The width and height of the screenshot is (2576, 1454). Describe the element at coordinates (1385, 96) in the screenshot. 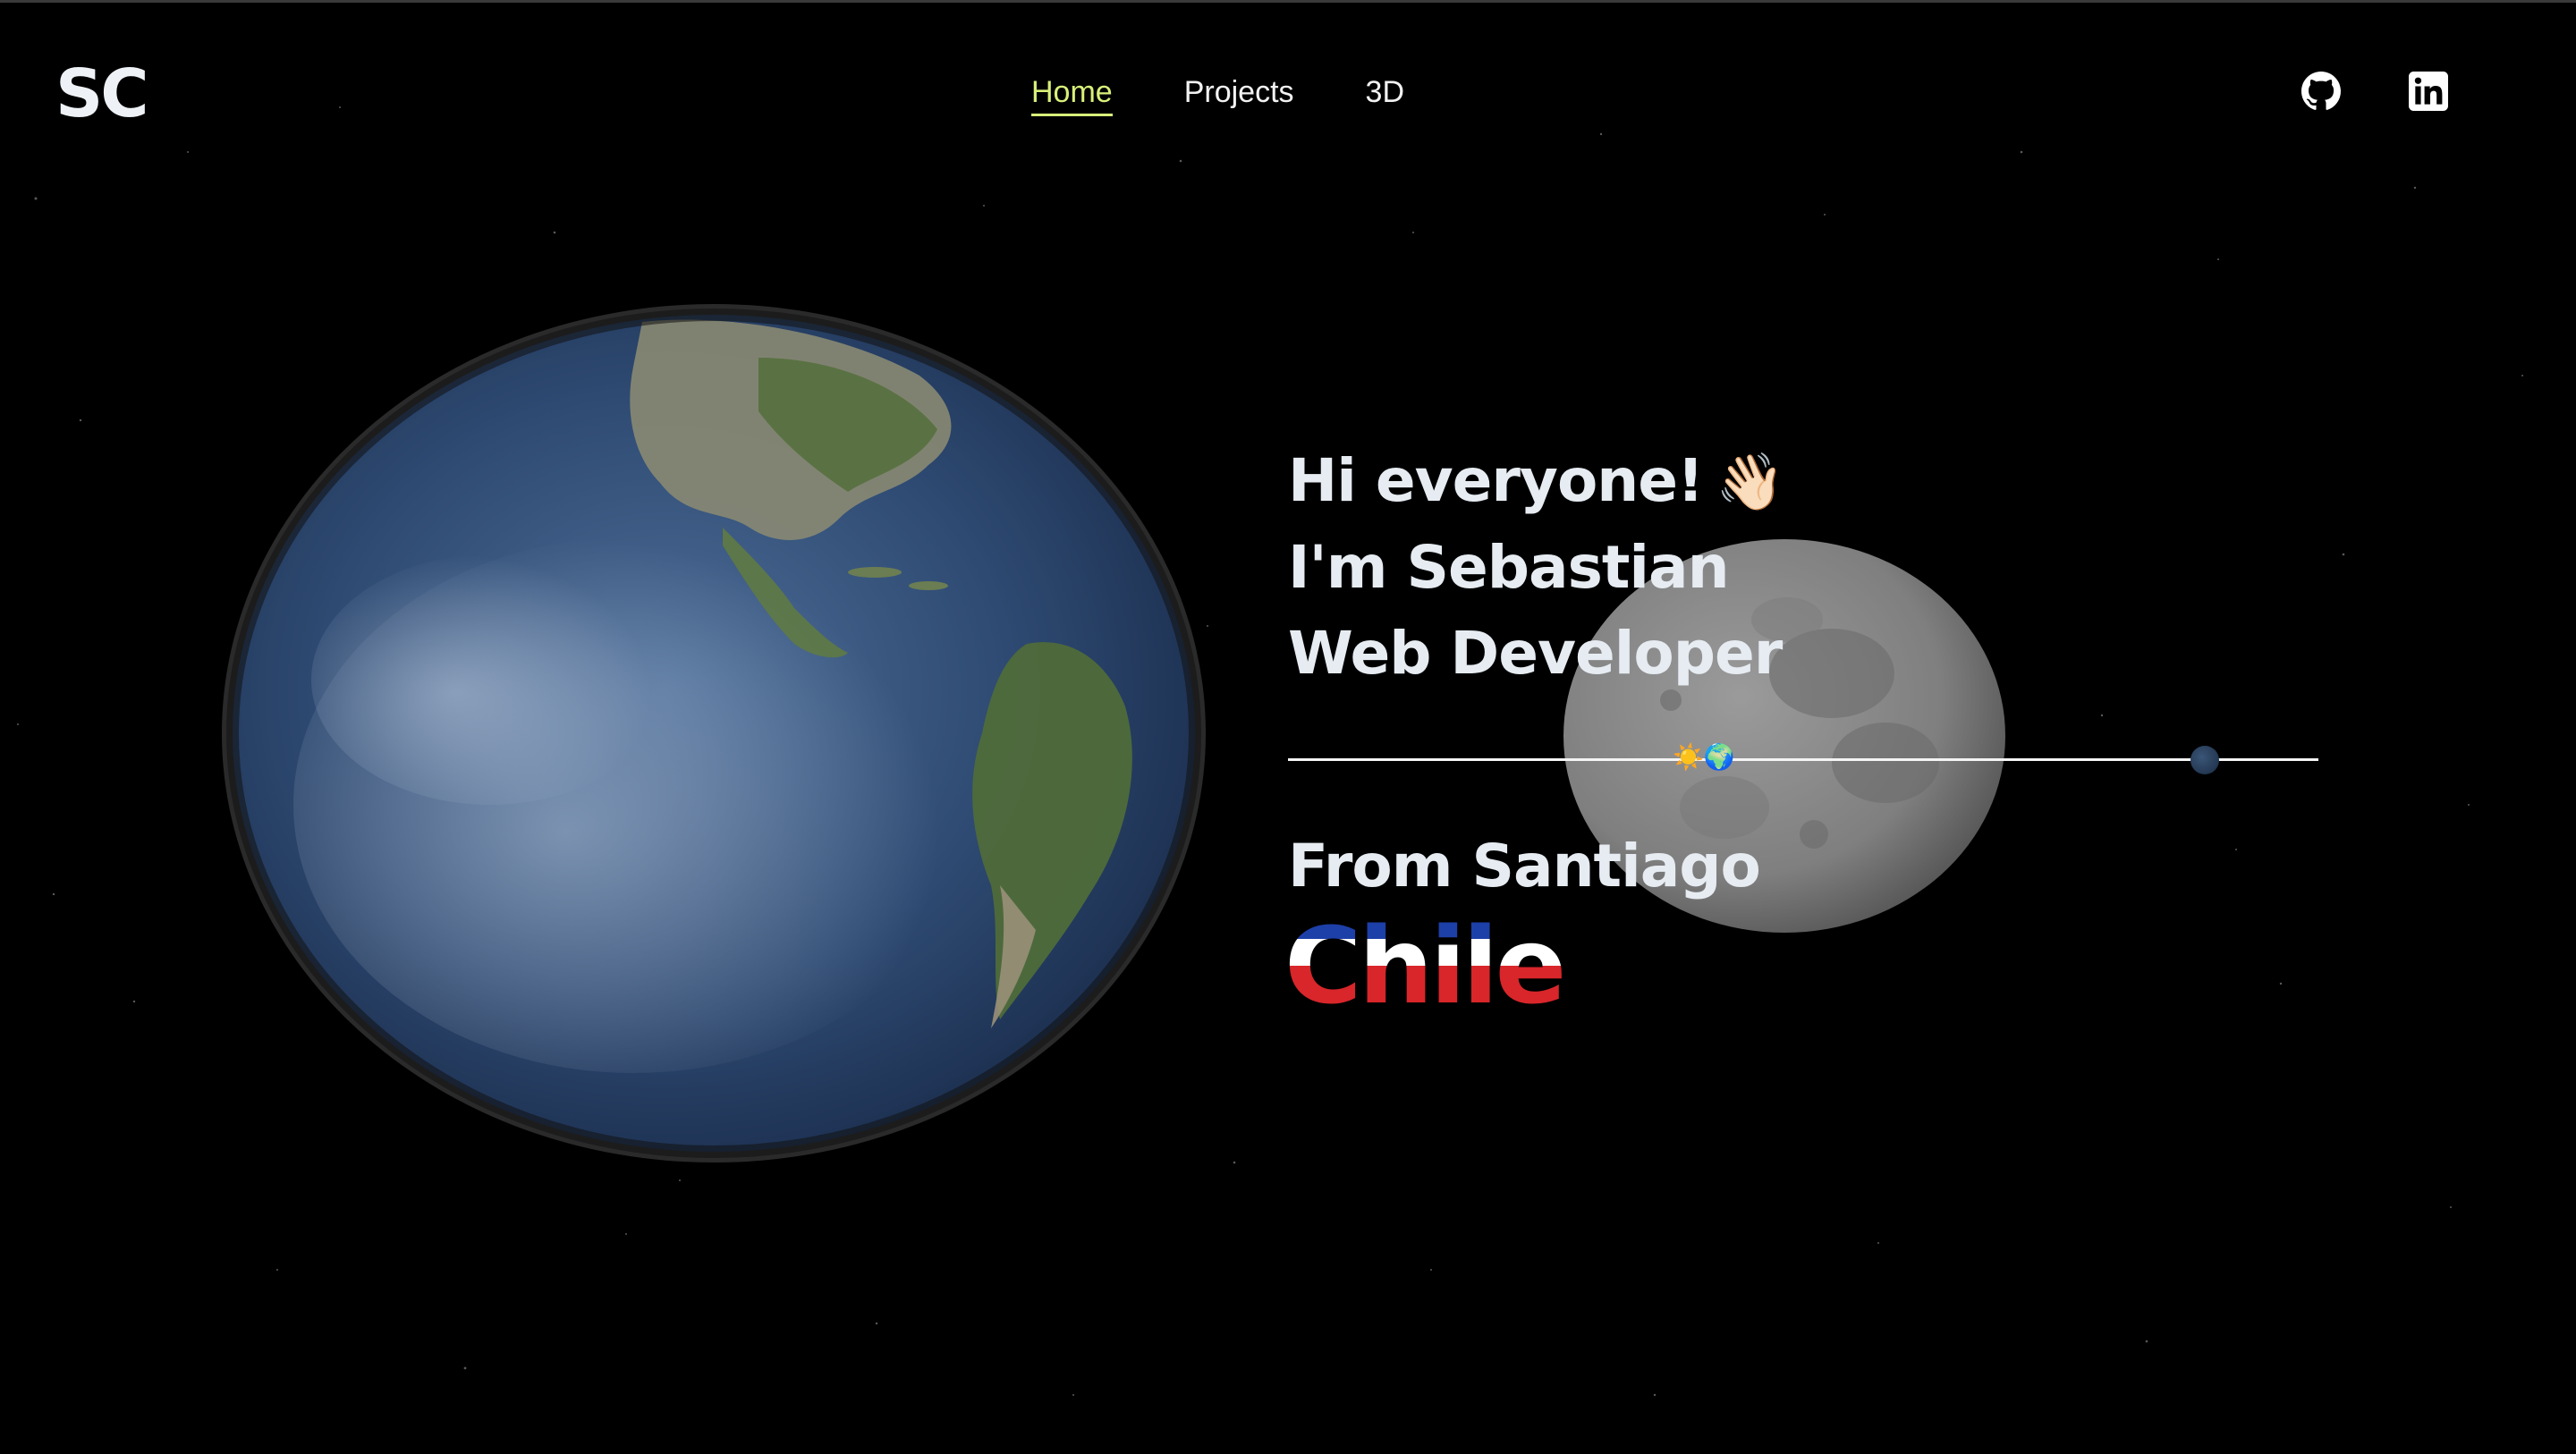

I see `nav-3d: 3D` at that location.